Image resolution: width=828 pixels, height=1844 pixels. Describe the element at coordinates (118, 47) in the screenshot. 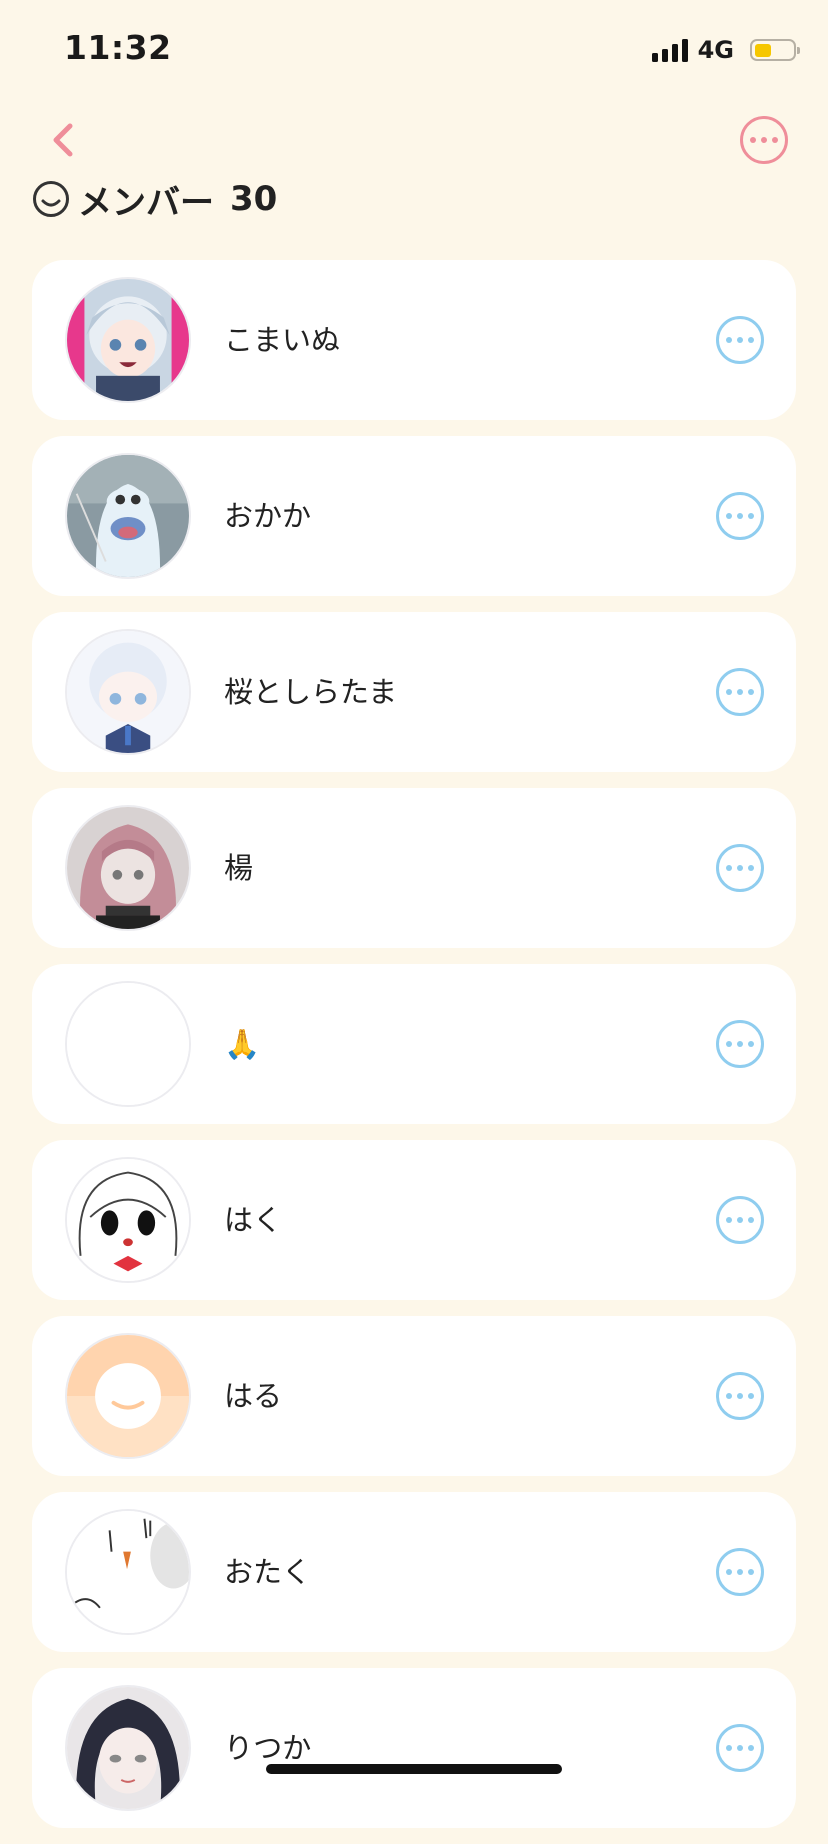

I see `status-time: 11:32` at that location.